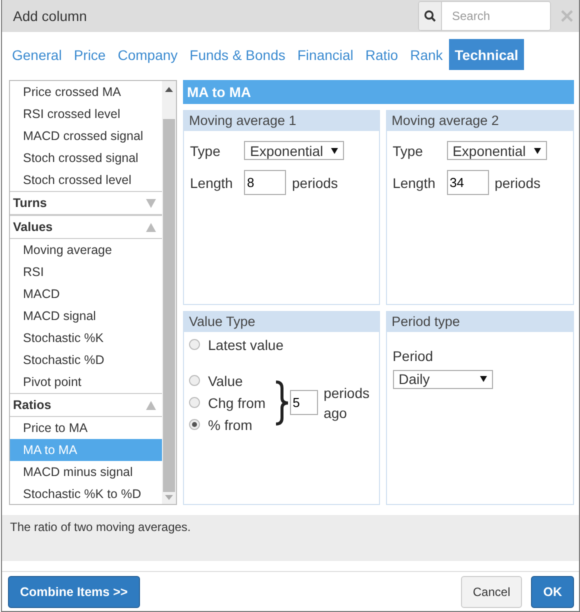 The height and width of the screenshot is (612, 580). I want to click on panel-title: Moving average 1, so click(281, 121).